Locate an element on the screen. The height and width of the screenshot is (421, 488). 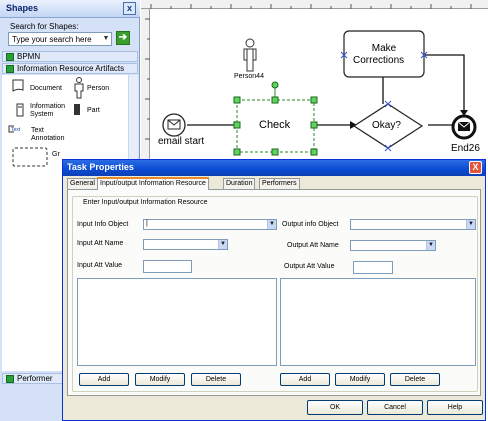
check-label: Check is located at coordinates (275, 125).